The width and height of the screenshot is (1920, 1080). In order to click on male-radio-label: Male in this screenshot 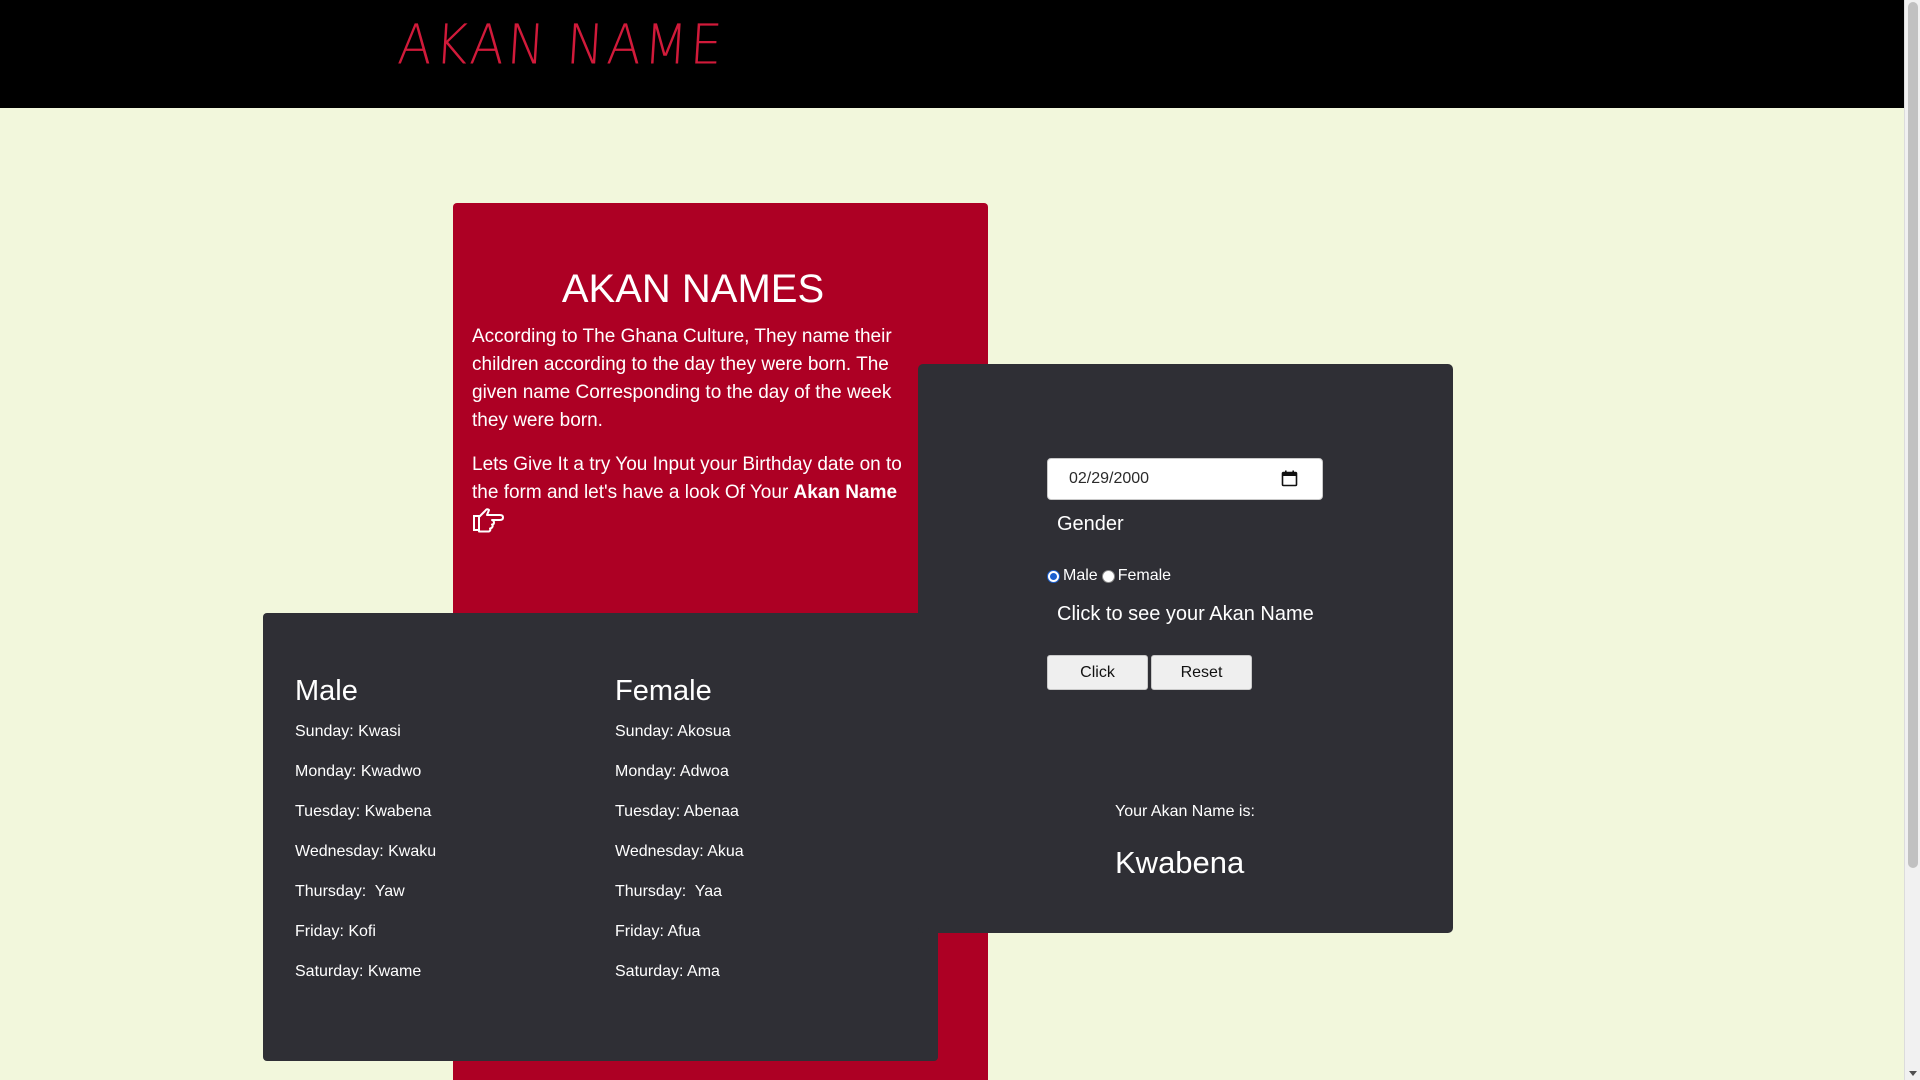, I will do `click(1080, 576)`.